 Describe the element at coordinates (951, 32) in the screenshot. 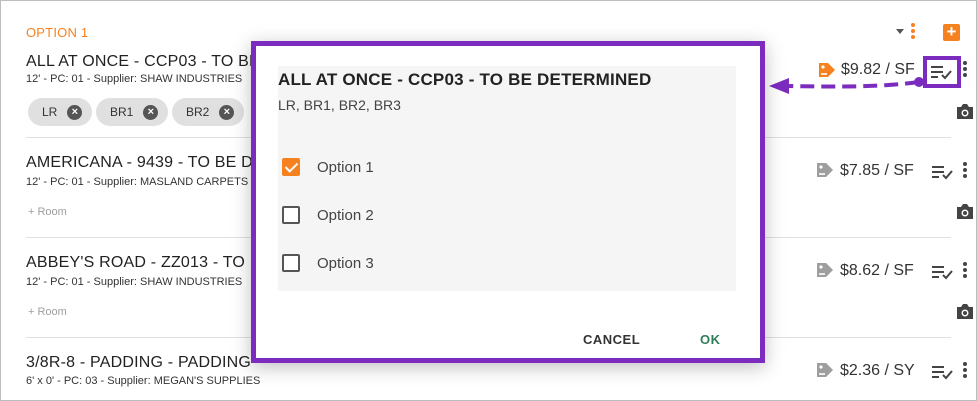

I see `add-product-button: +` at that location.